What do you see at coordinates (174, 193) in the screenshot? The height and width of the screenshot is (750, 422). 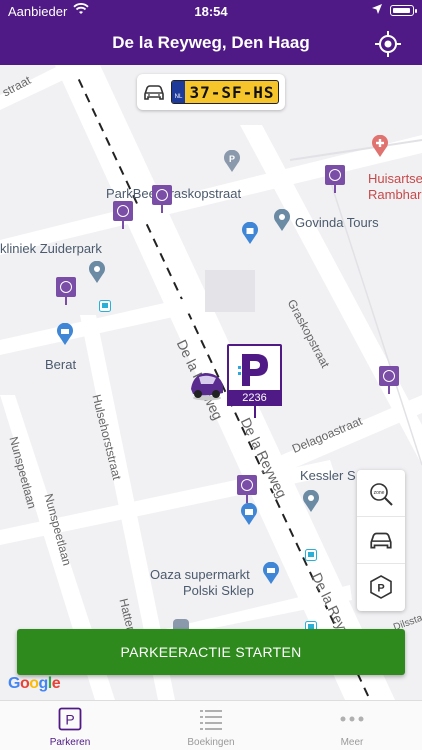 I see `map-label-parkbee: ParkBee Graskopstraat` at bounding box center [174, 193].